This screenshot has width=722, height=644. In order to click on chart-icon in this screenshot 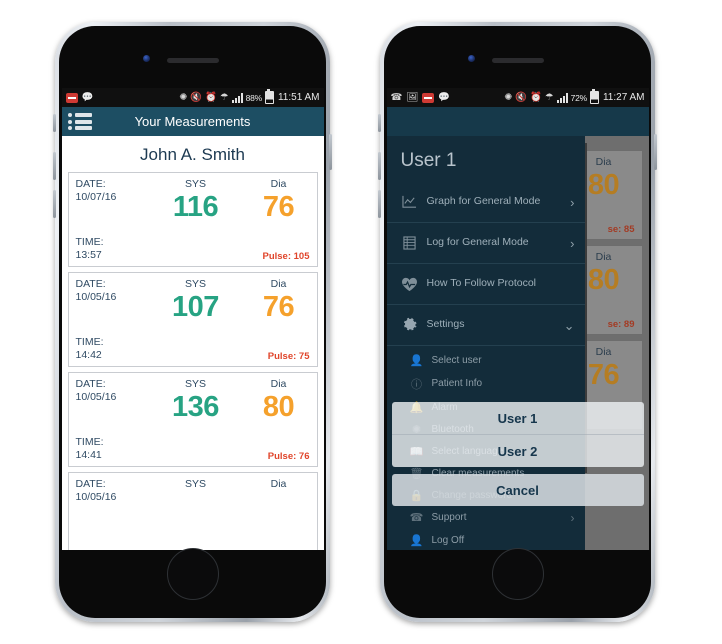, I will do `click(410, 202)`.